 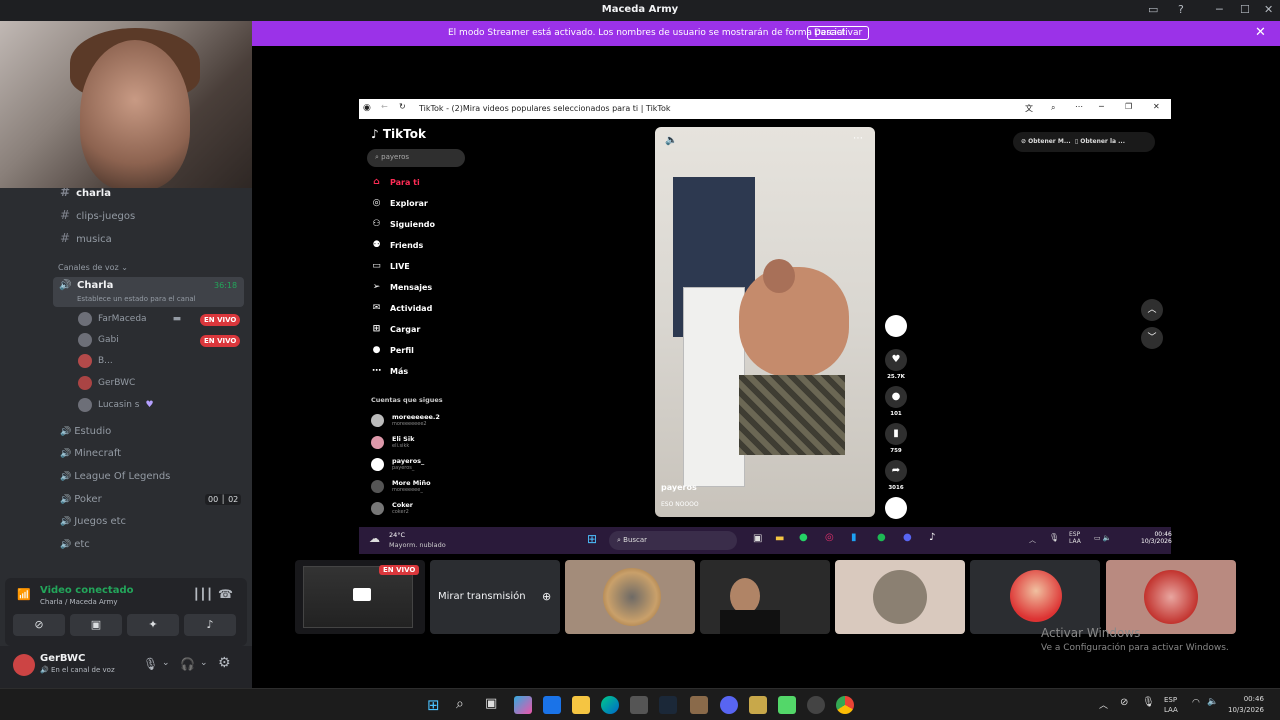 What do you see at coordinates (482, 596) in the screenshot?
I see `watch-stream-button: Mirar transmisión` at bounding box center [482, 596].